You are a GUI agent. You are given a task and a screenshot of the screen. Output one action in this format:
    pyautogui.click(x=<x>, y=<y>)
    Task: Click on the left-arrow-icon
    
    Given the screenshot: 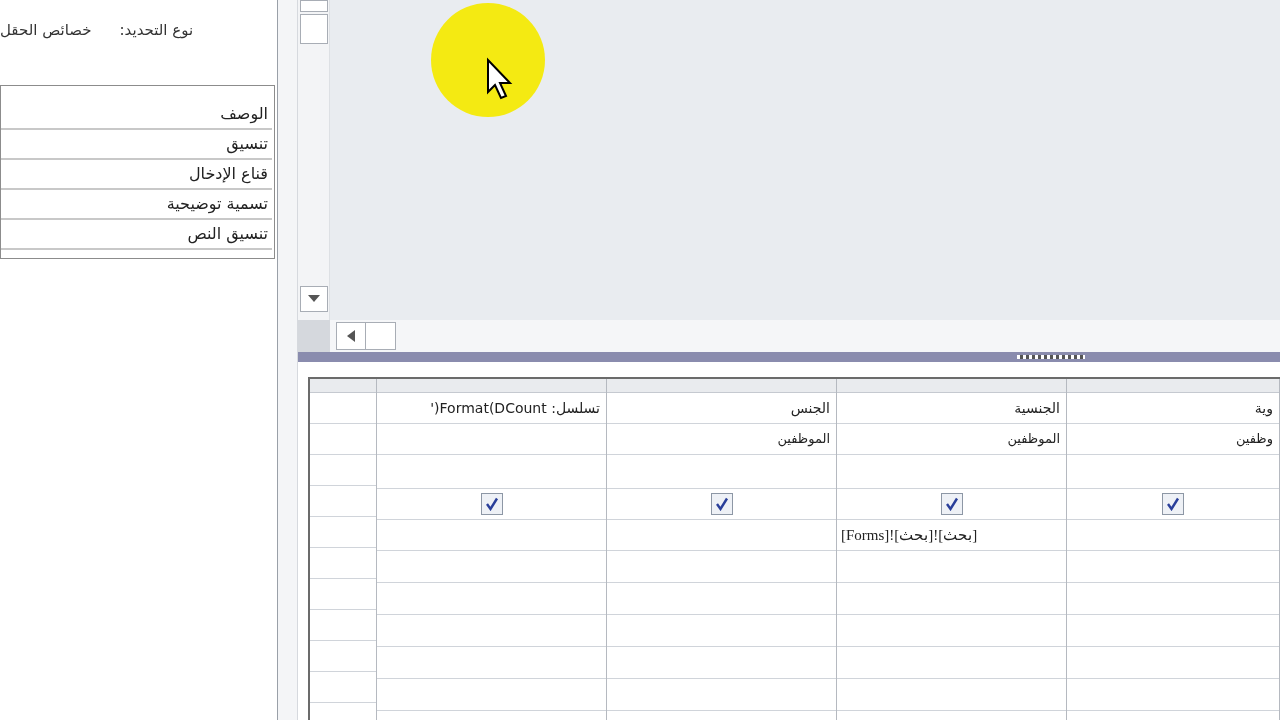 What is the action you would take?
    pyautogui.click(x=351, y=336)
    